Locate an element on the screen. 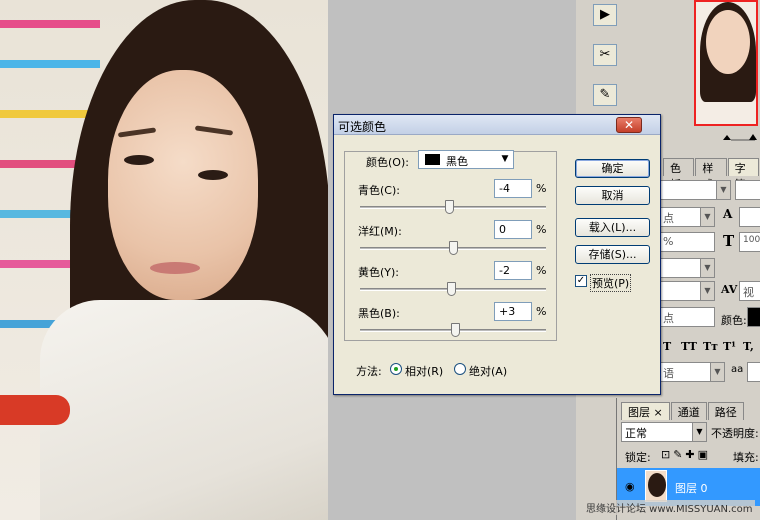  slider-value-field: 0 is located at coordinates (513, 229).